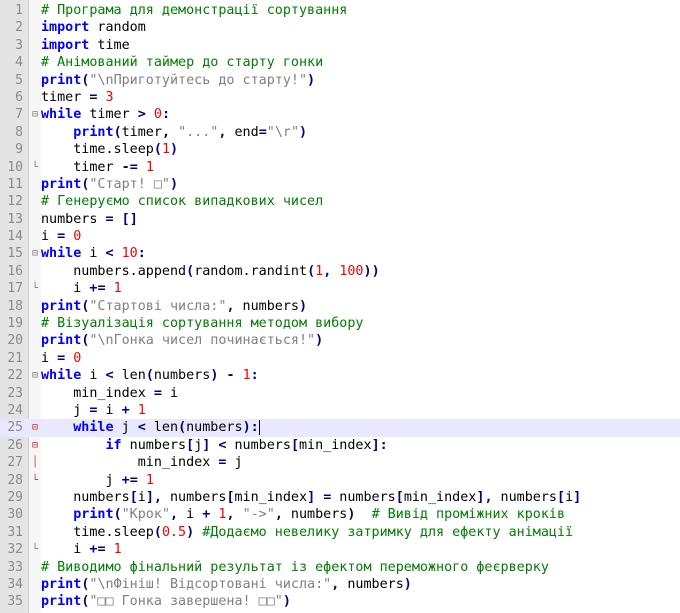 Image resolution: width=680 pixels, height=613 pixels. What do you see at coordinates (15, 497) in the screenshot?
I see `line-number: 29` at bounding box center [15, 497].